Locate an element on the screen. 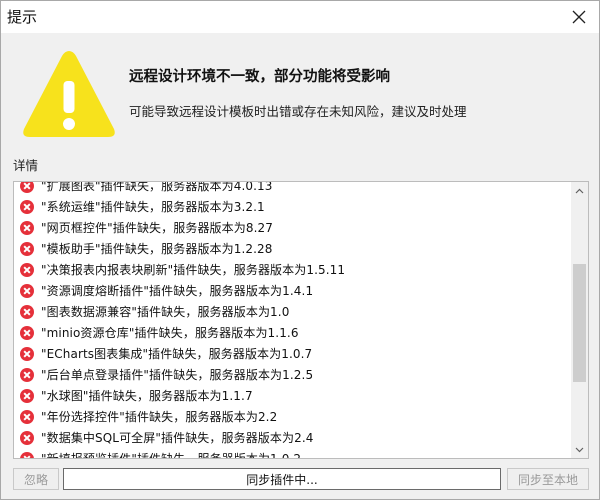 This screenshot has width=600, height=500. dialog-title: 提示 is located at coordinates (22, 17).